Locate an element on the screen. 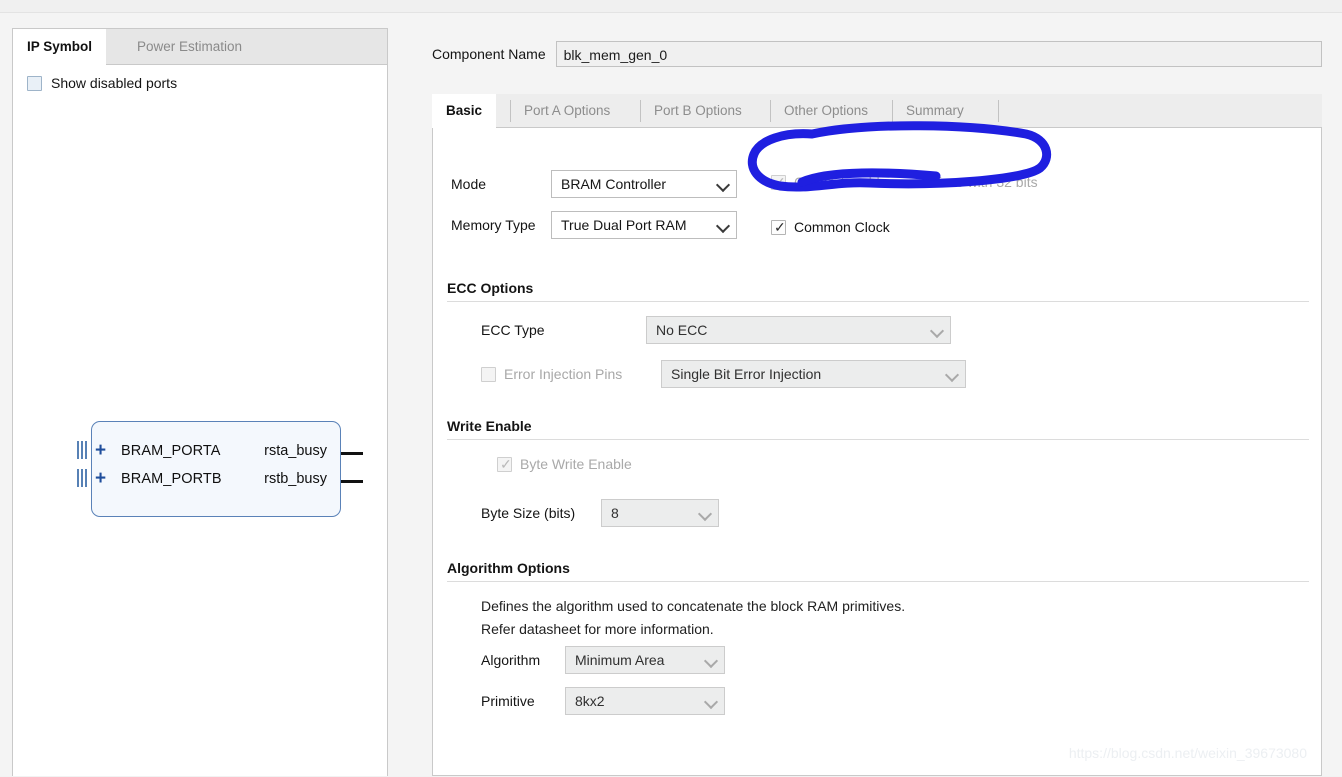 The image size is (1342, 777). error-injection-pins-checkbox is located at coordinates (488, 374).